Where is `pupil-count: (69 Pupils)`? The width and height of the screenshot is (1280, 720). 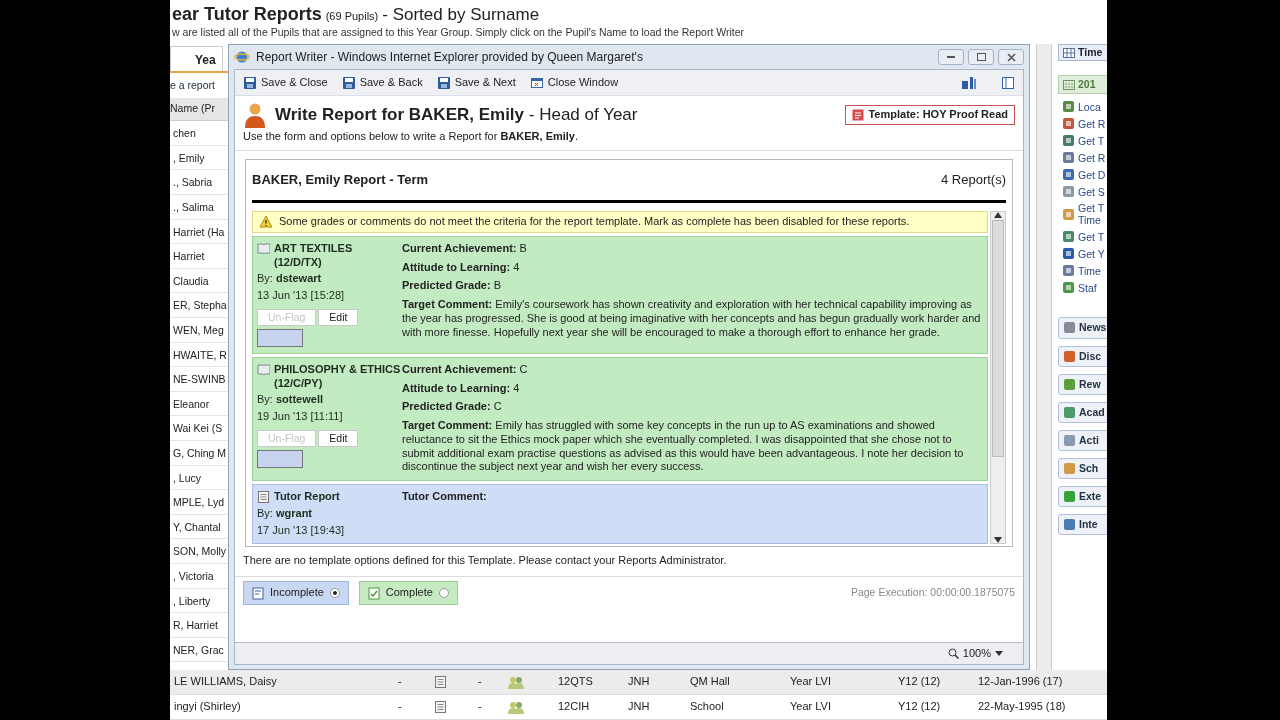 pupil-count: (69 Pupils) is located at coordinates (352, 17).